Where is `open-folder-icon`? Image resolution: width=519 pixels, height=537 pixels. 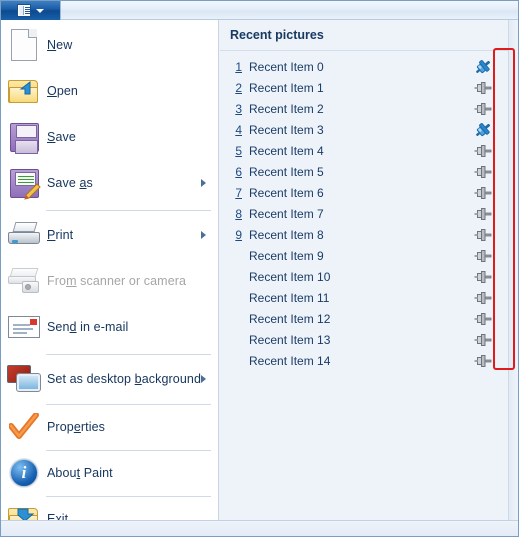 open-folder-icon is located at coordinates (24, 91).